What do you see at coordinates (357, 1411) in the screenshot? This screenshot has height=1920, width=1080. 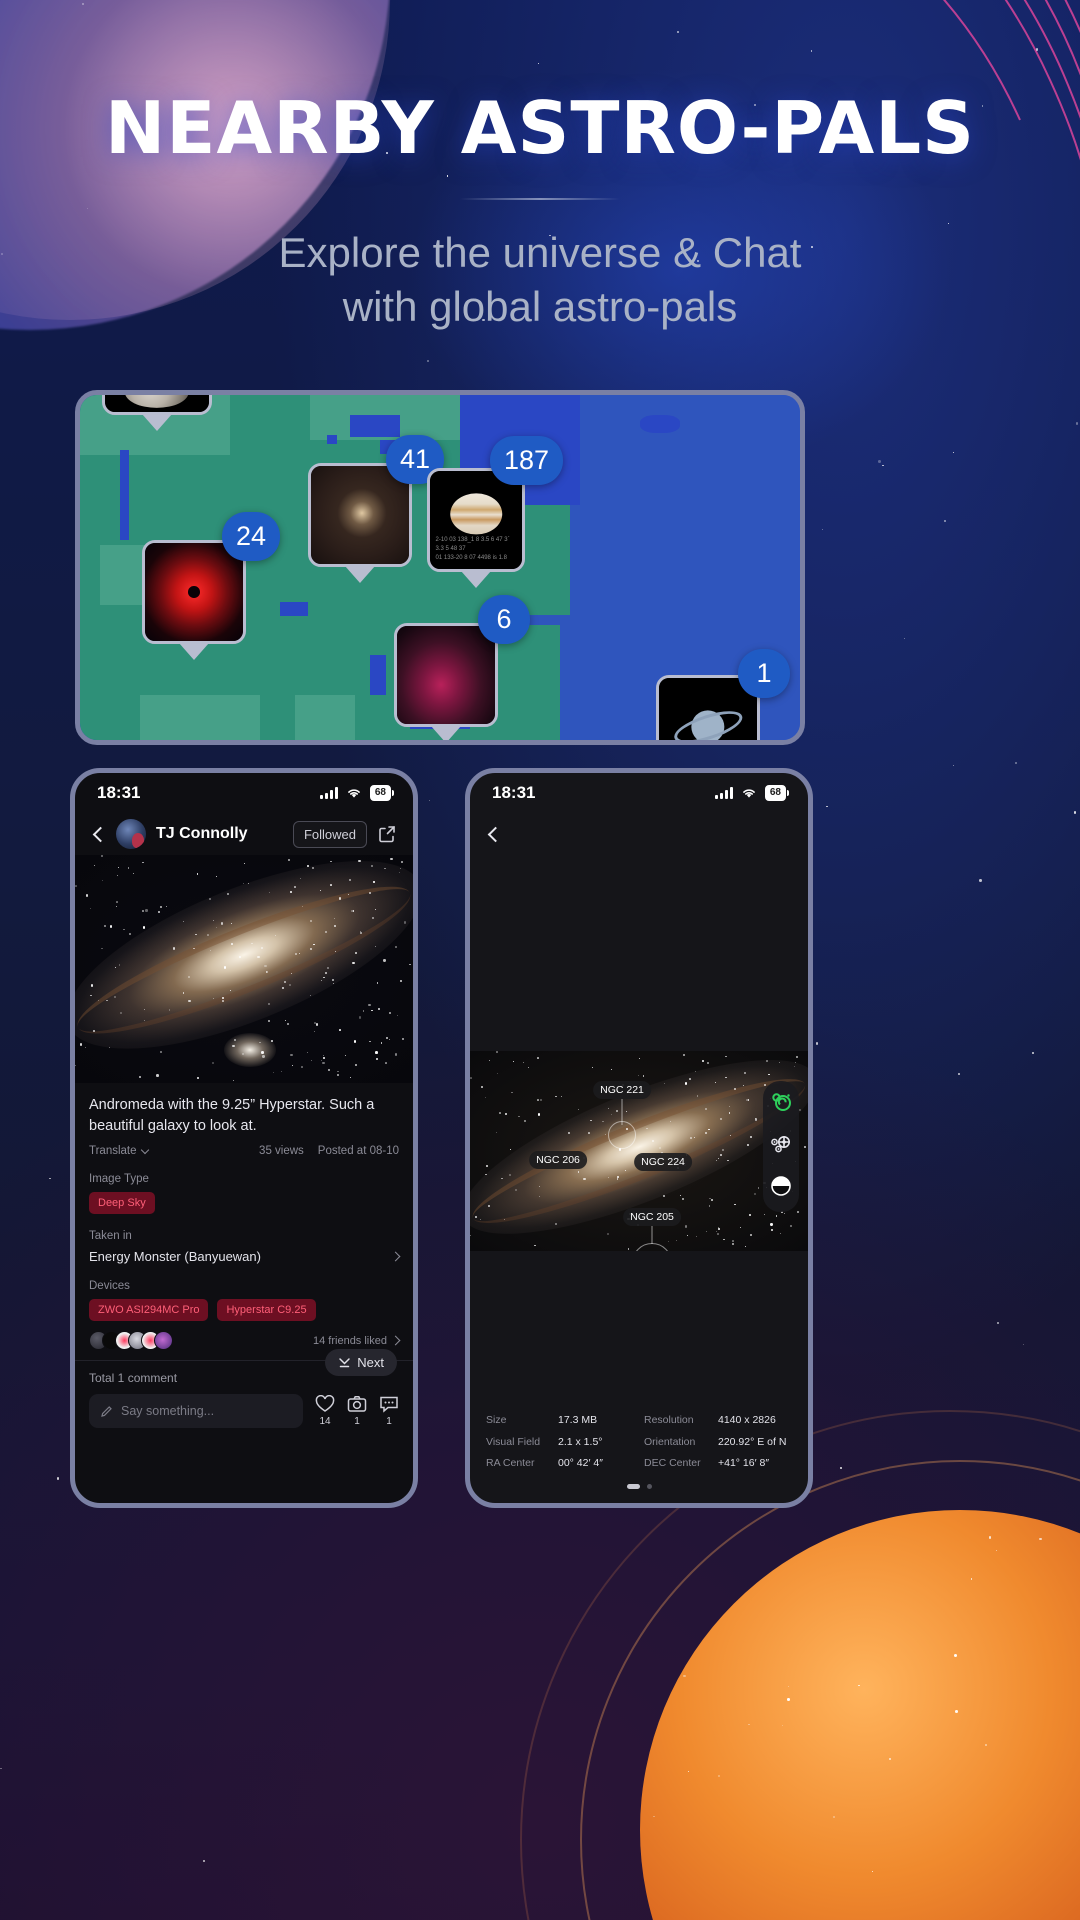 I see `camera-action: 1` at bounding box center [357, 1411].